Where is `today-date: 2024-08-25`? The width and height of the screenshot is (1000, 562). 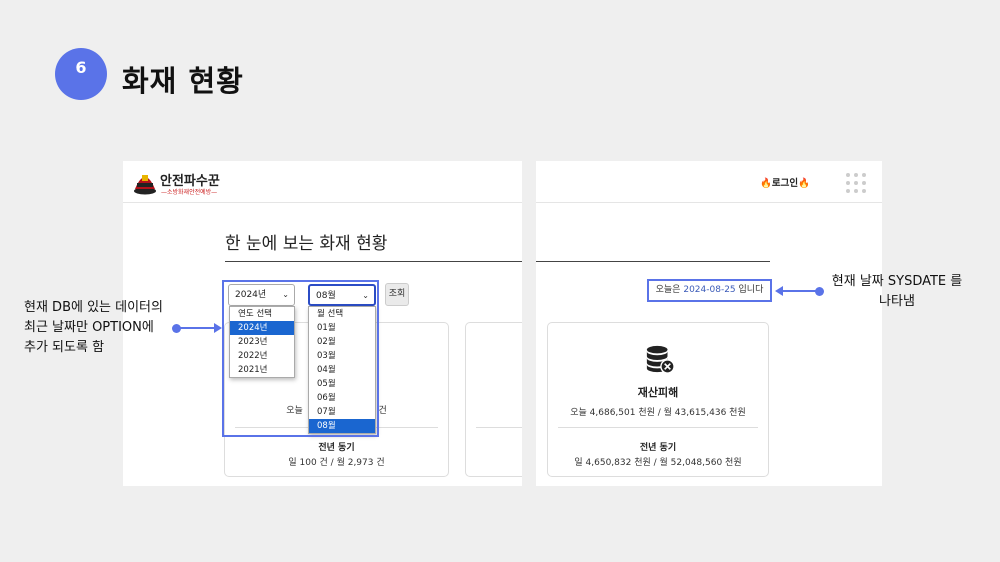
today-date: 2024-08-25 is located at coordinates (709, 290).